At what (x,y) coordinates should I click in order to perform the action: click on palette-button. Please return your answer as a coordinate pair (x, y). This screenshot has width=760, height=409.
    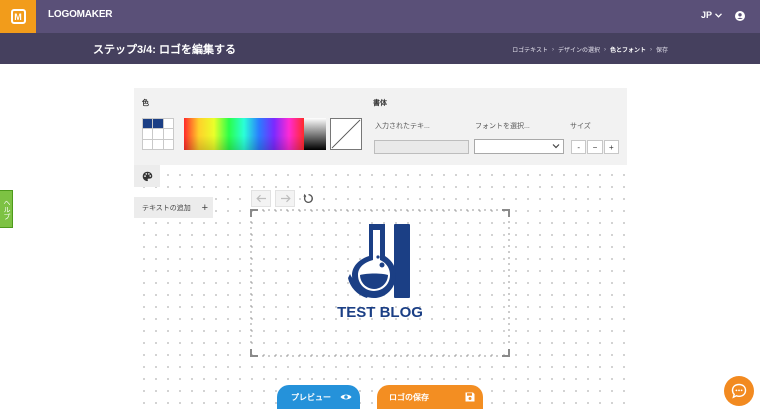
    Looking at the image, I should click on (147, 176).